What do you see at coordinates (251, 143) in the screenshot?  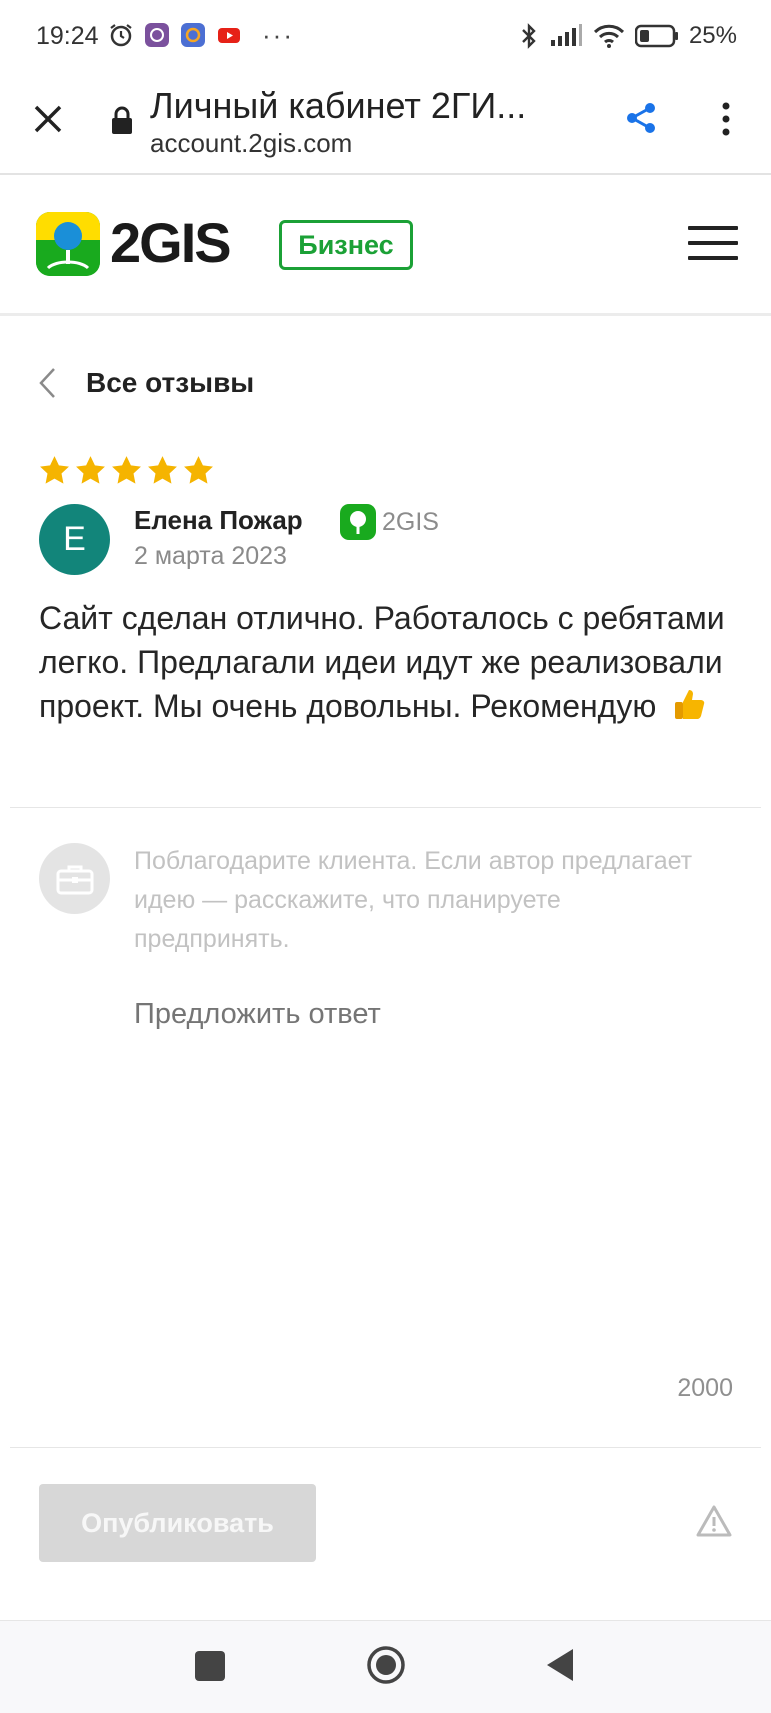 I see `page-url: account.2gis.com` at bounding box center [251, 143].